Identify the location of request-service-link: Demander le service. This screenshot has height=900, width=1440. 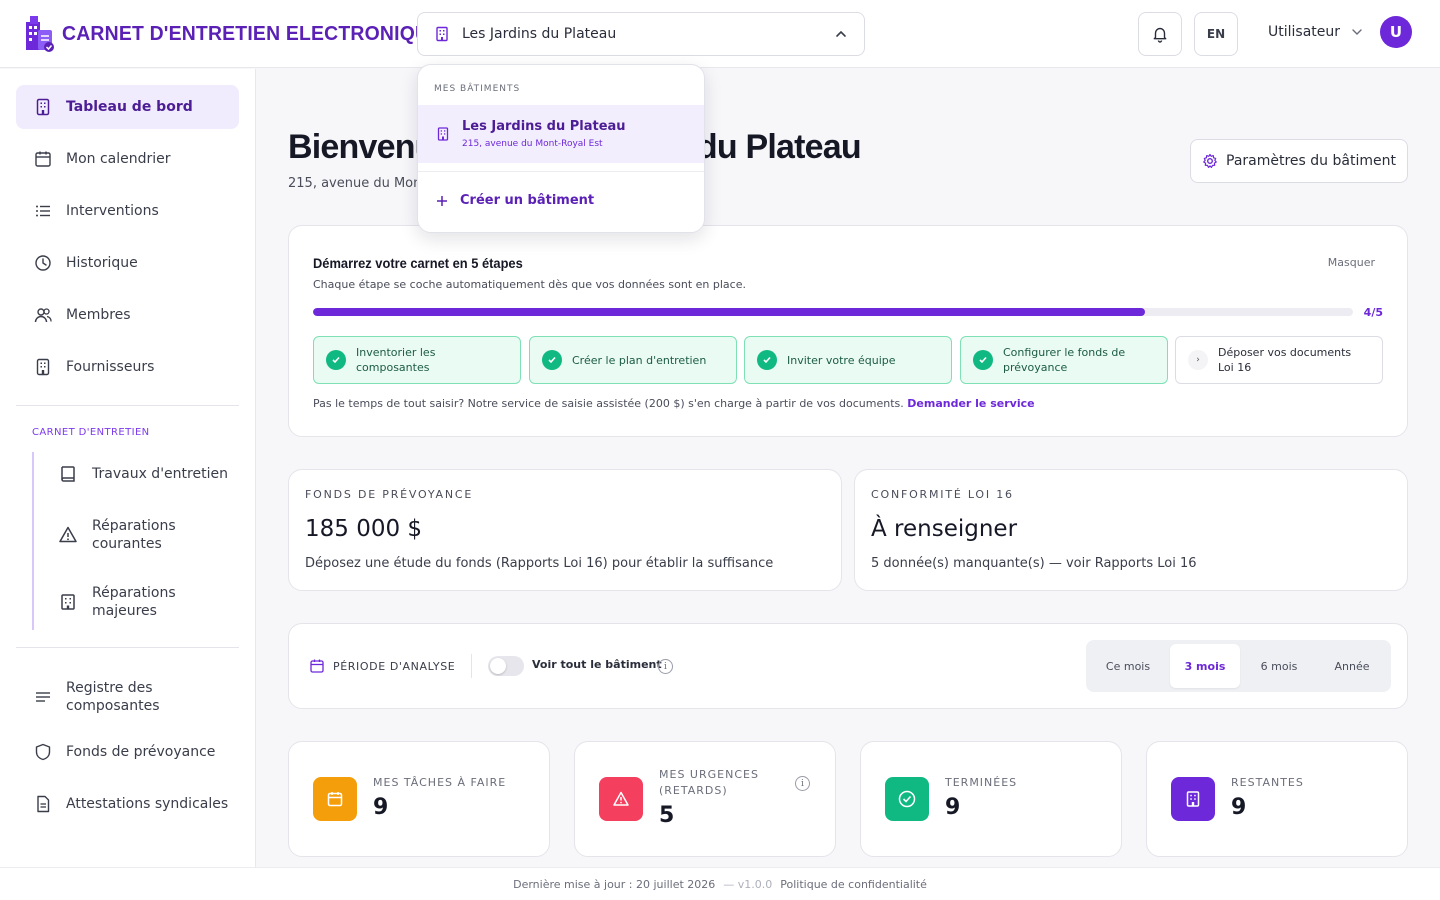
(970, 403).